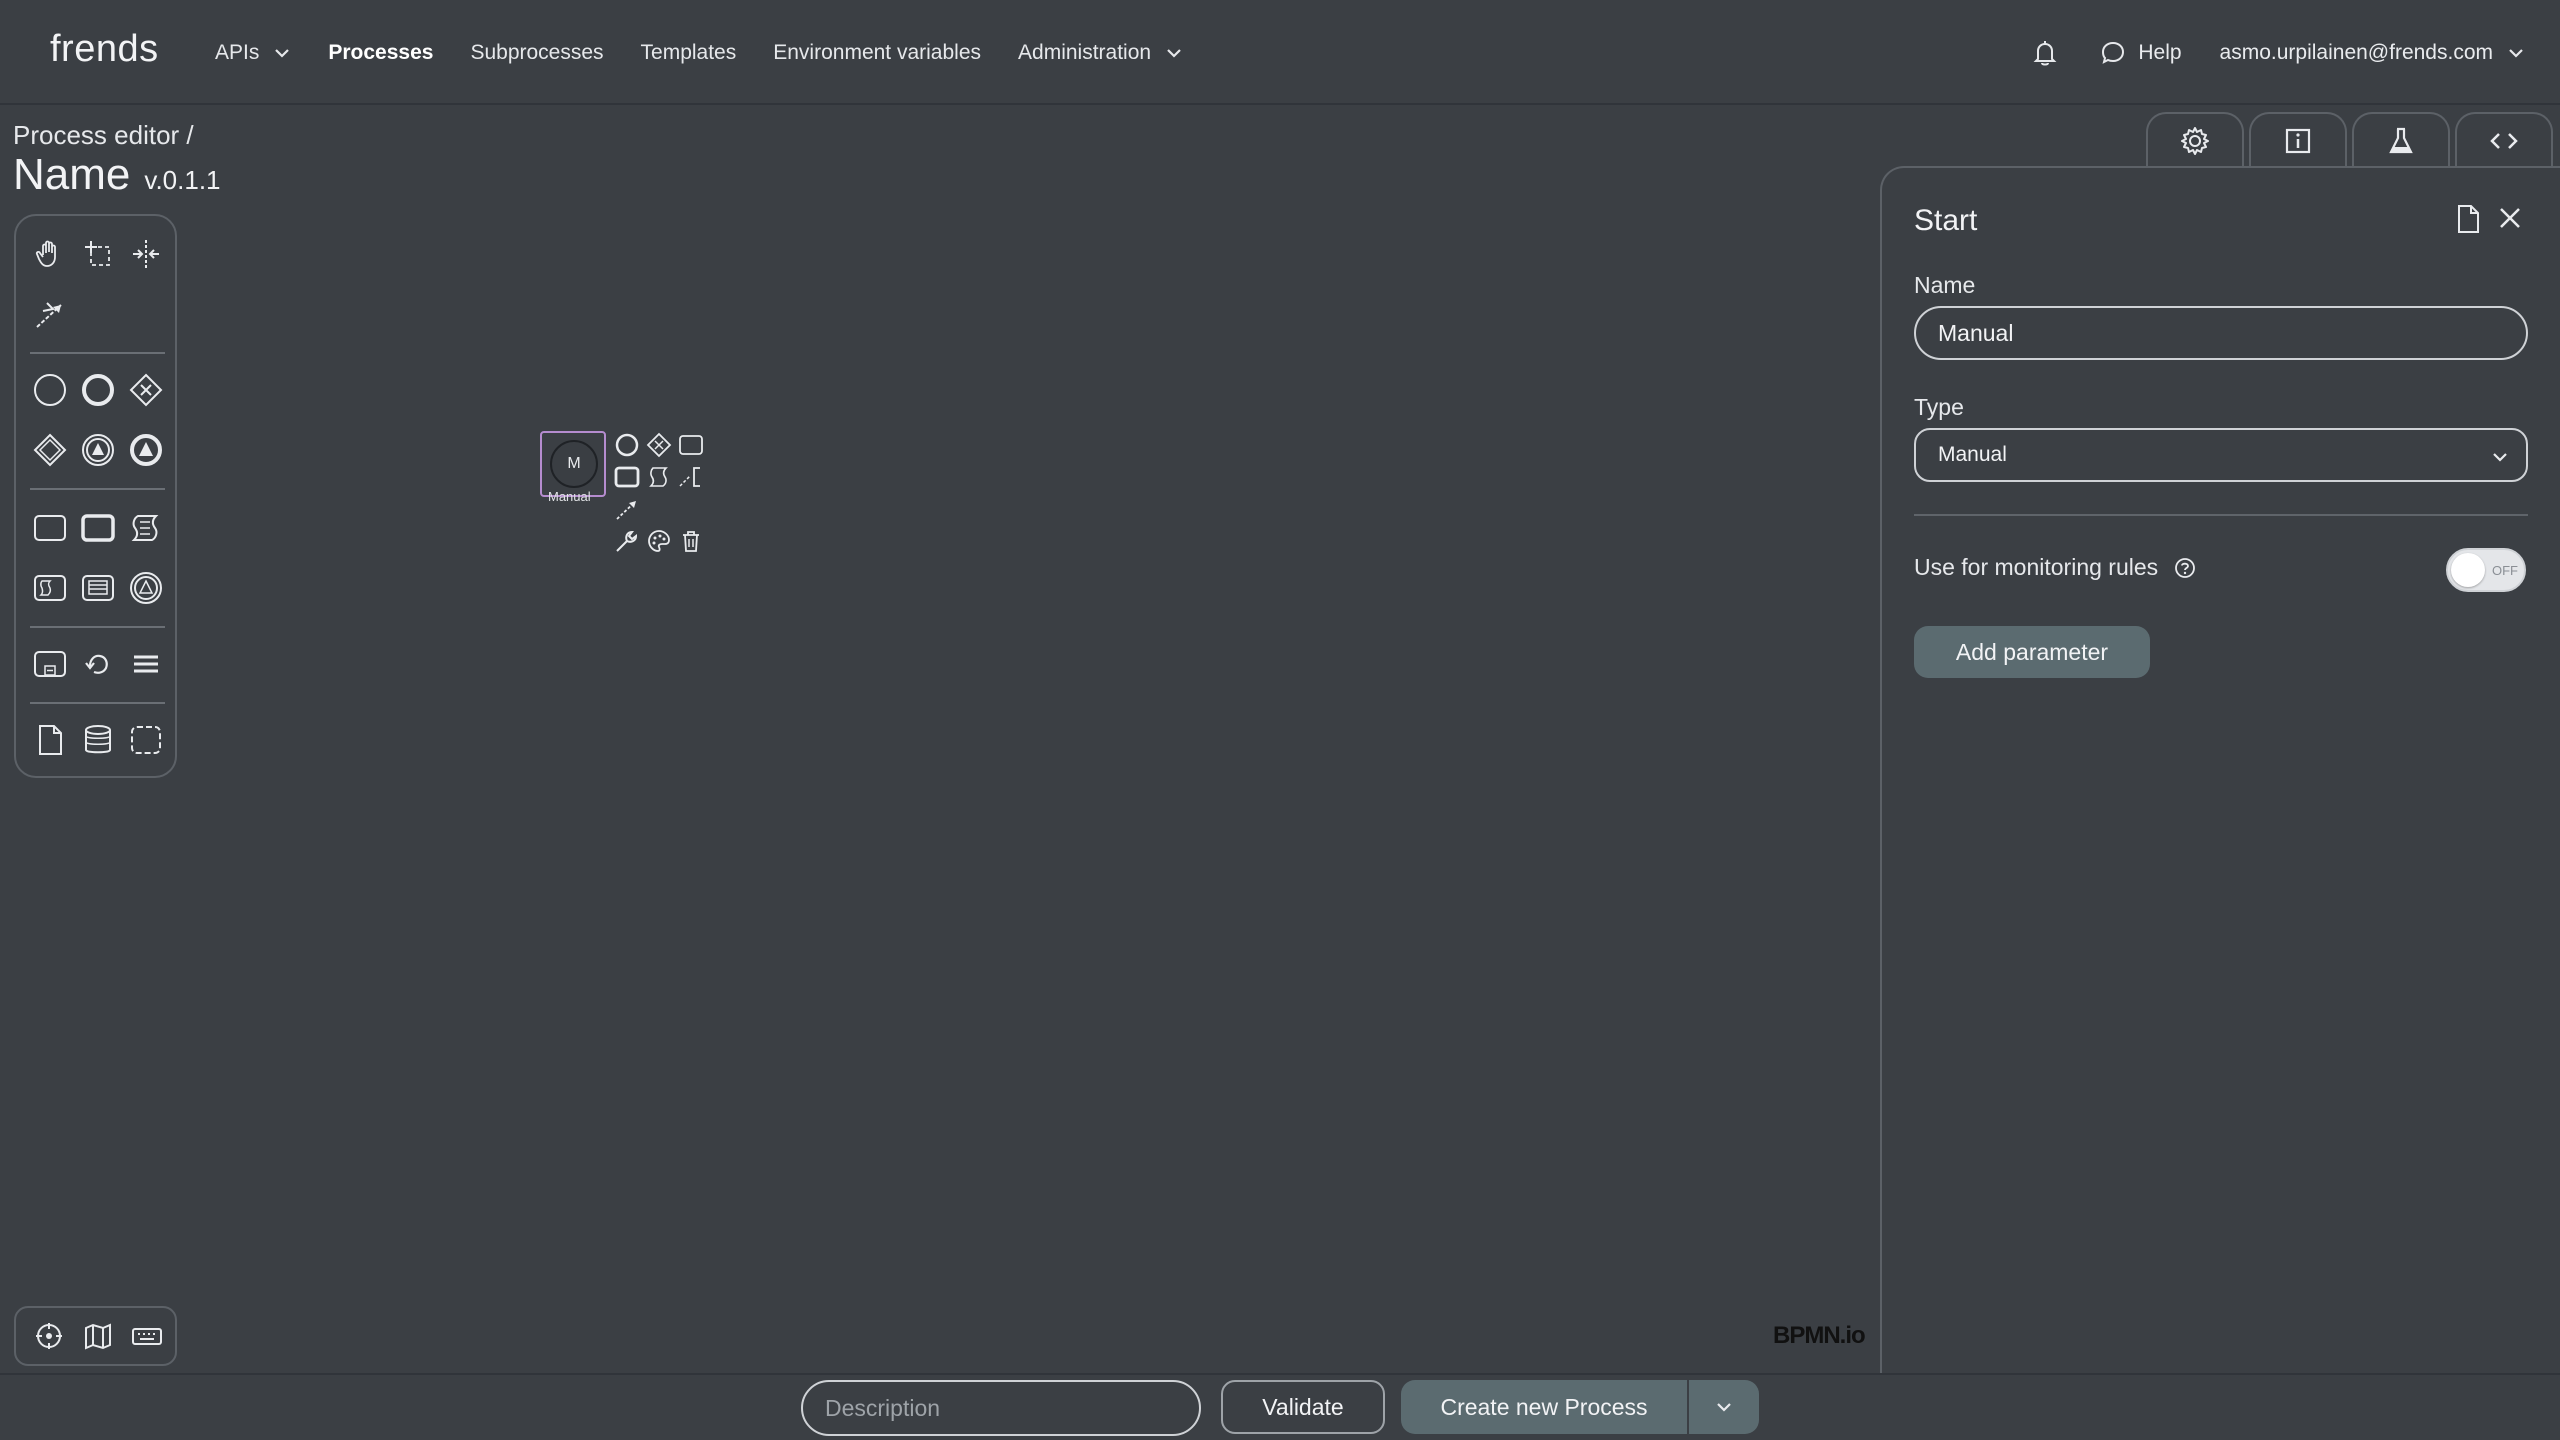 This screenshot has width=2560, height=1440. I want to click on collapsed-subprocess-icon, so click(50, 664).